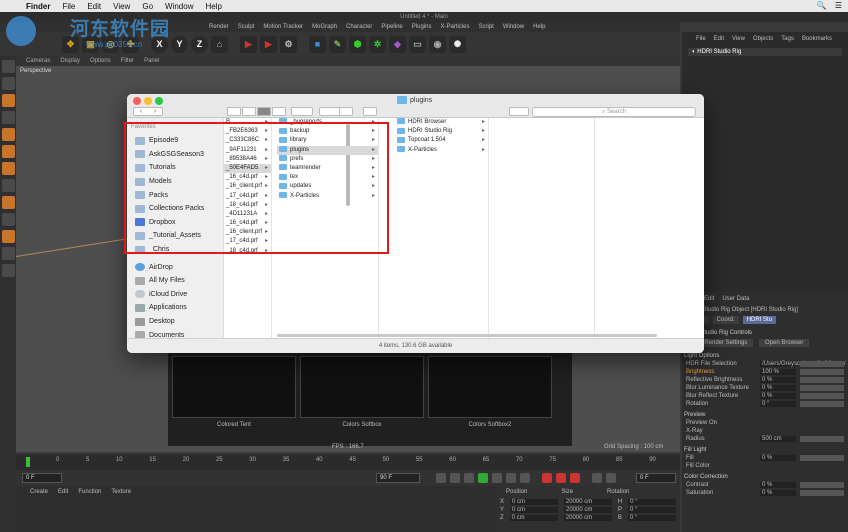 This screenshot has width=848, height=532. I want to click on sidebar-item: Applications, so click(175, 308).